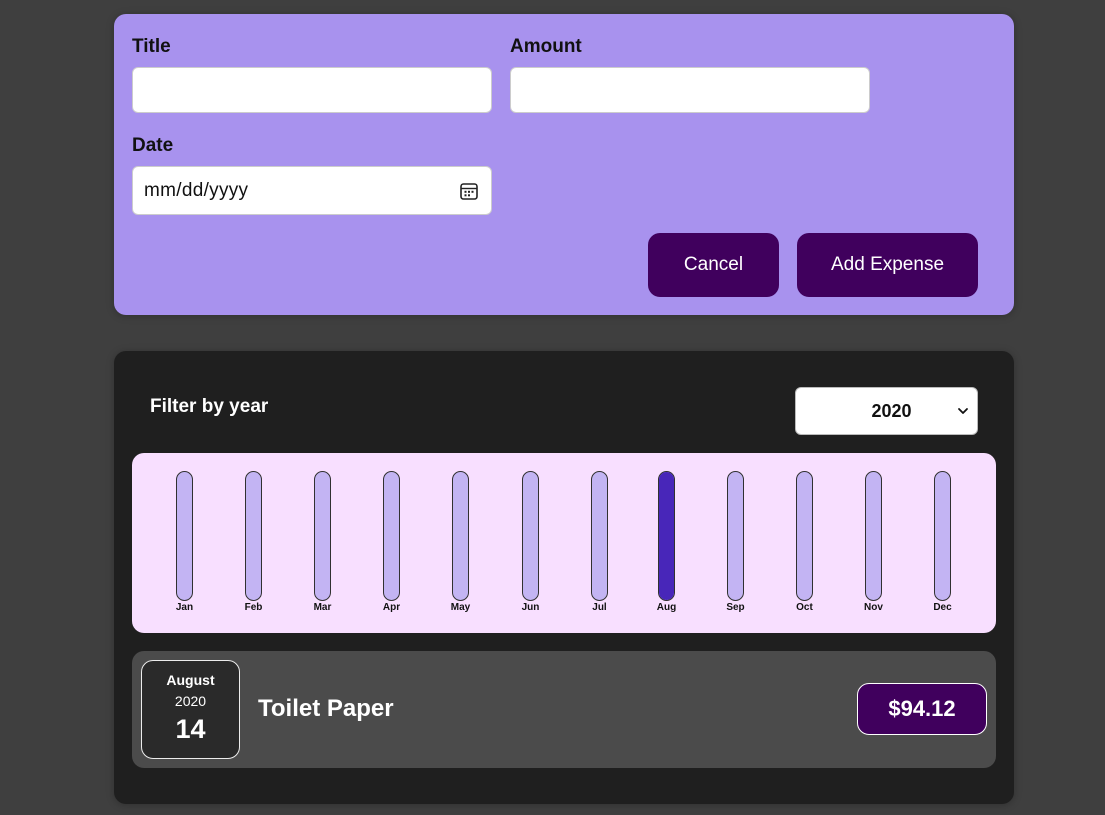 Image resolution: width=1105 pixels, height=815 pixels. I want to click on expense-date: August 2020 14, so click(190, 709).